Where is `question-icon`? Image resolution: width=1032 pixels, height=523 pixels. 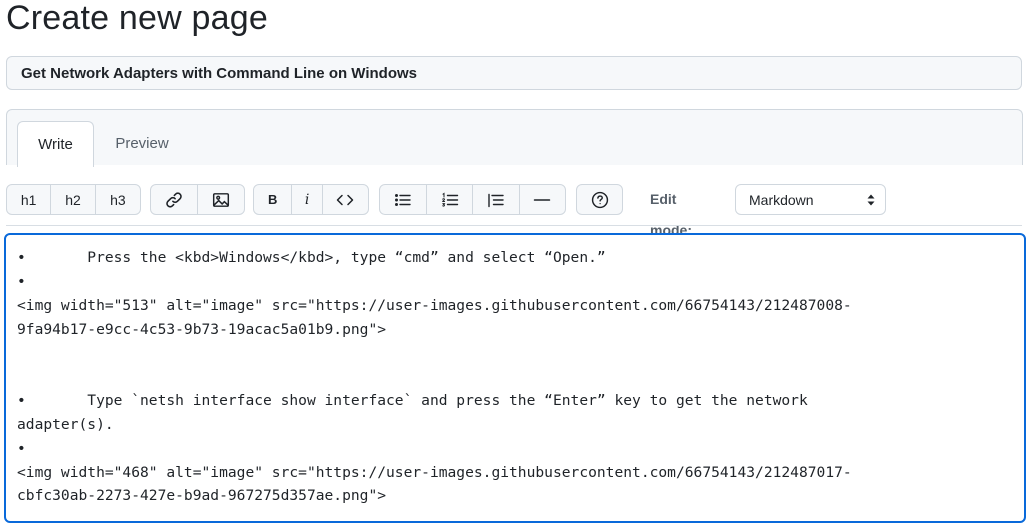
question-icon is located at coordinates (599, 199).